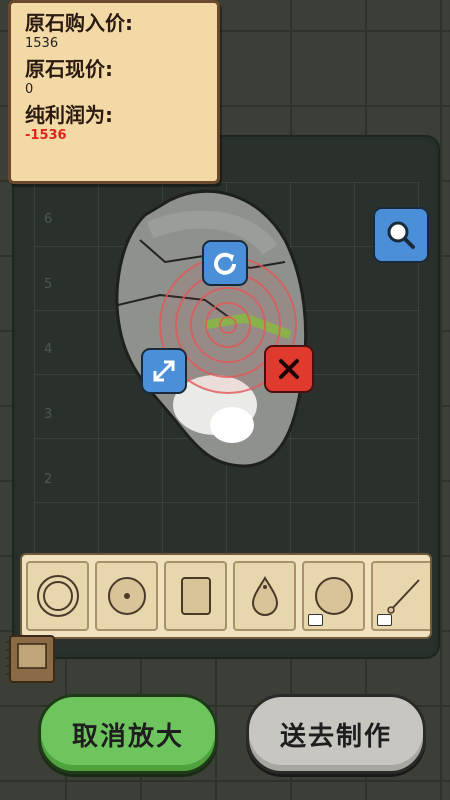  What do you see at coordinates (48, 349) in the screenshot?
I see `axis-label: 4` at bounding box center [48, 349].